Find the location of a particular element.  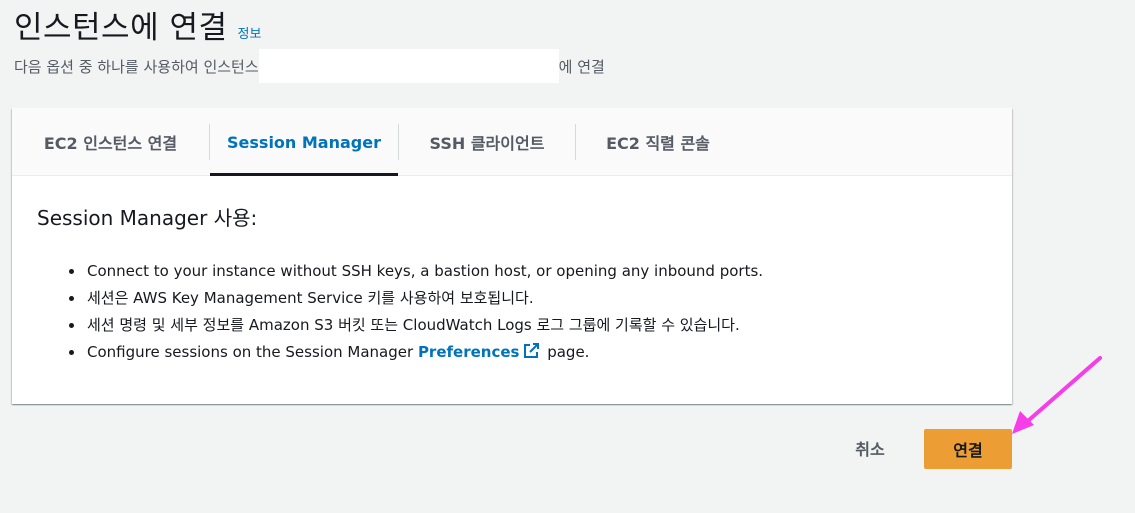

active-tab-indicator is located at coordinates (304, 174).